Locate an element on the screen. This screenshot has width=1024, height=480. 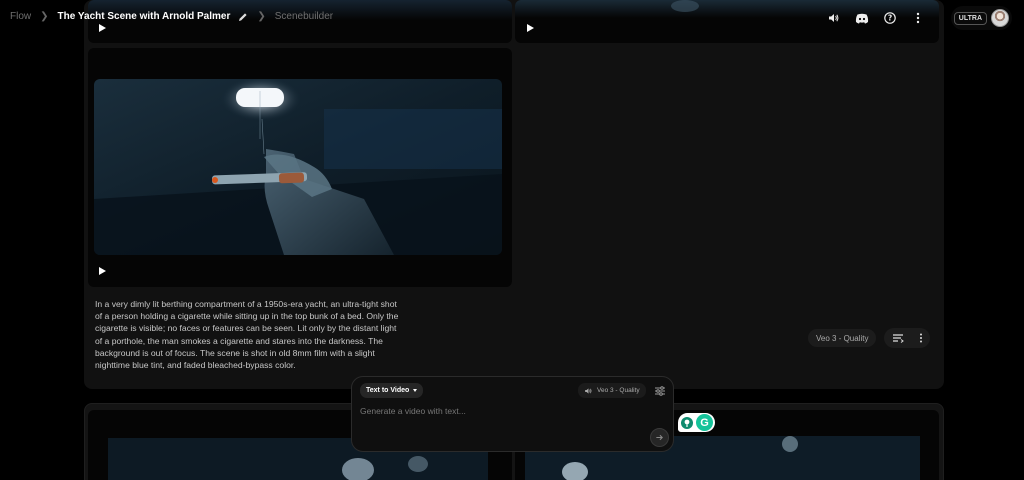
breadcrumb-flow: Flow is located at coordinates (20, 16).